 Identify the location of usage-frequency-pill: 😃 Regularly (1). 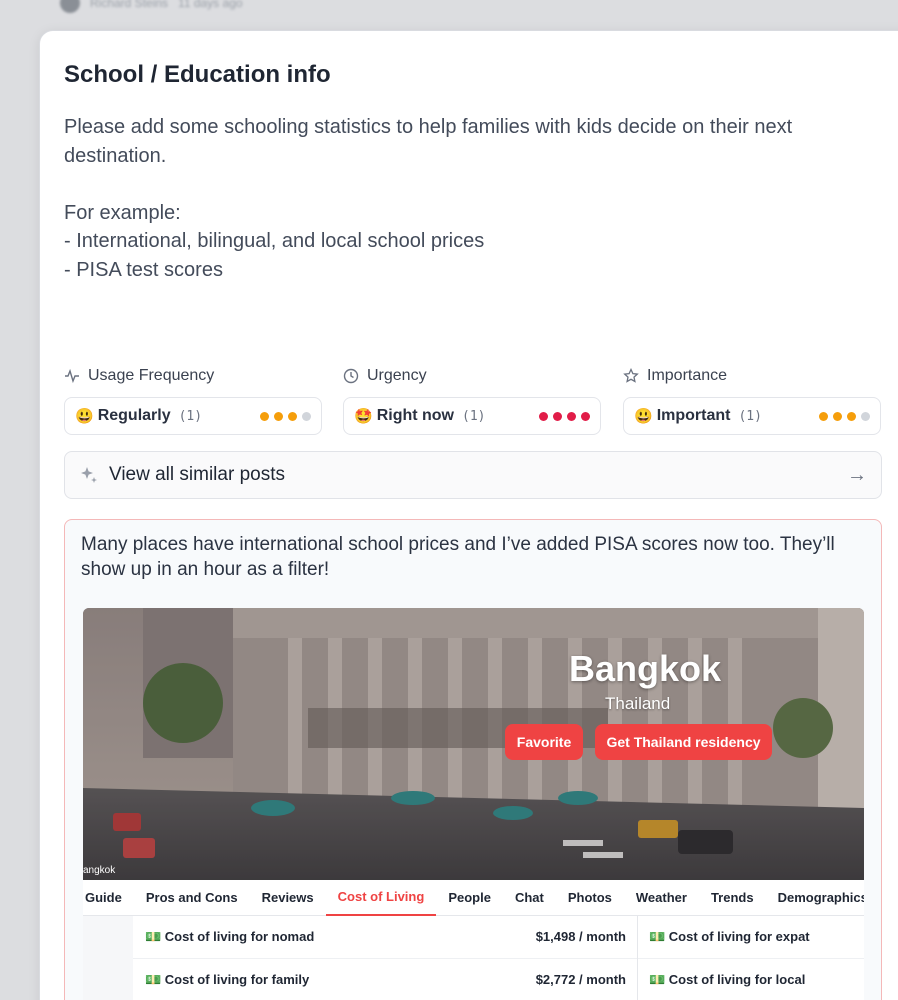
(193, 416).